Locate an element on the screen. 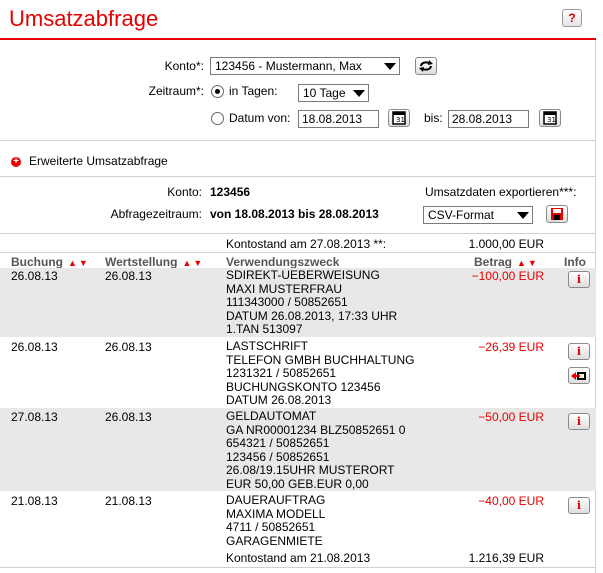 The height and width of the screenshot is (573, 603). export-format-select: CSV-Format is located at coordinates (478, 215).